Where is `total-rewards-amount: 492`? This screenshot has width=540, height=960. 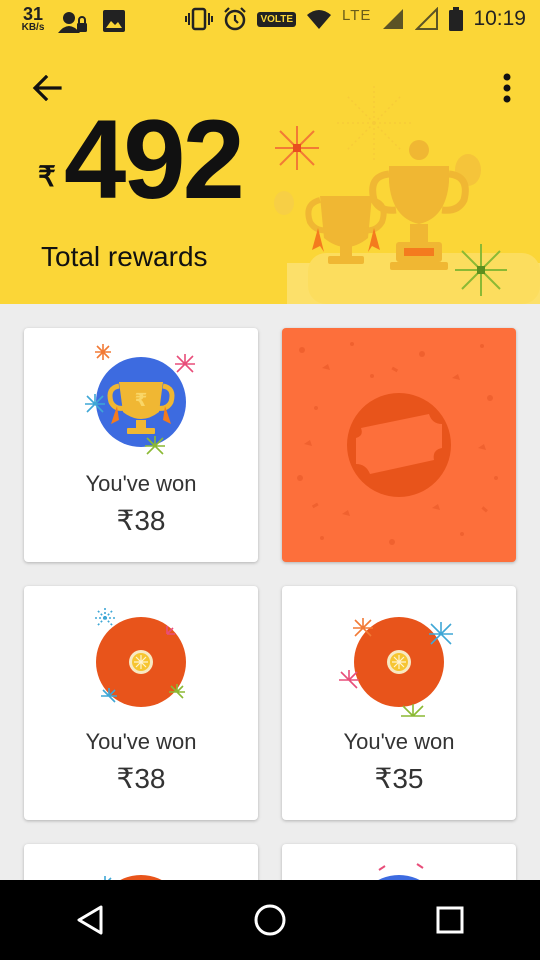 total-rewards-amount: 492 is located at coordinates (154, 159).